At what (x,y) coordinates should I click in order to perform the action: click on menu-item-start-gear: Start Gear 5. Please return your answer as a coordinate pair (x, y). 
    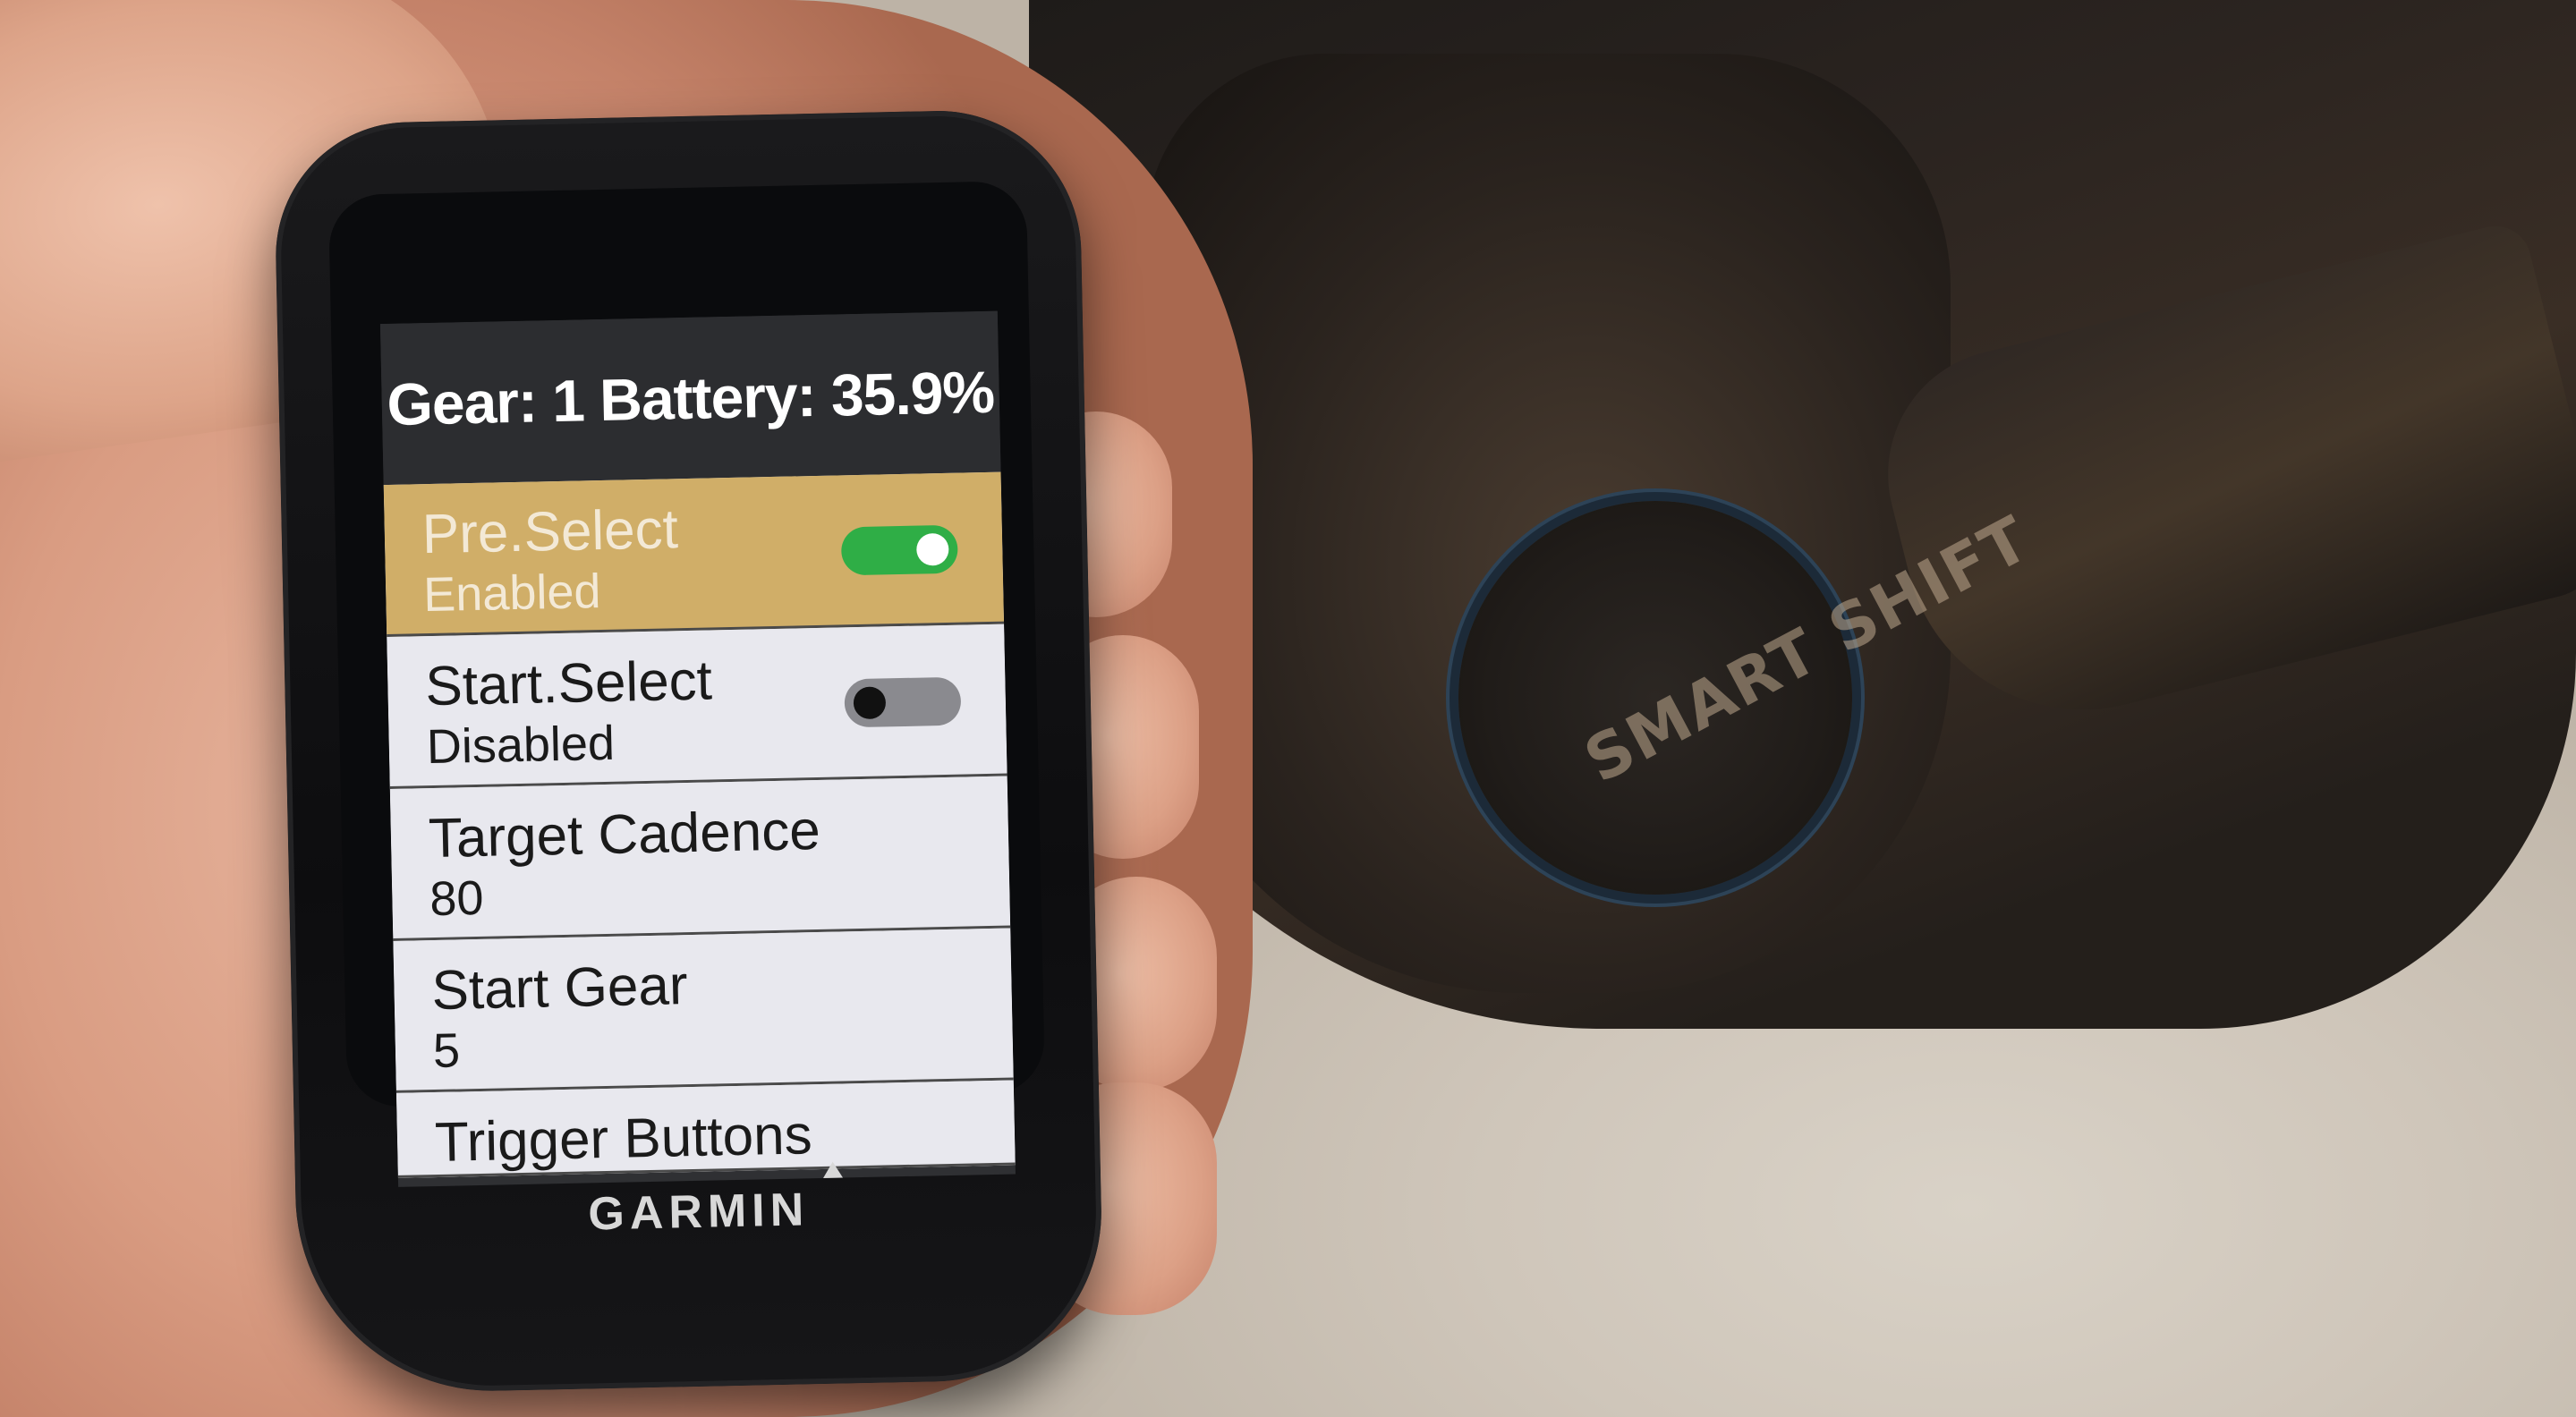
    Looking at the image, I should click on (703, 1010).